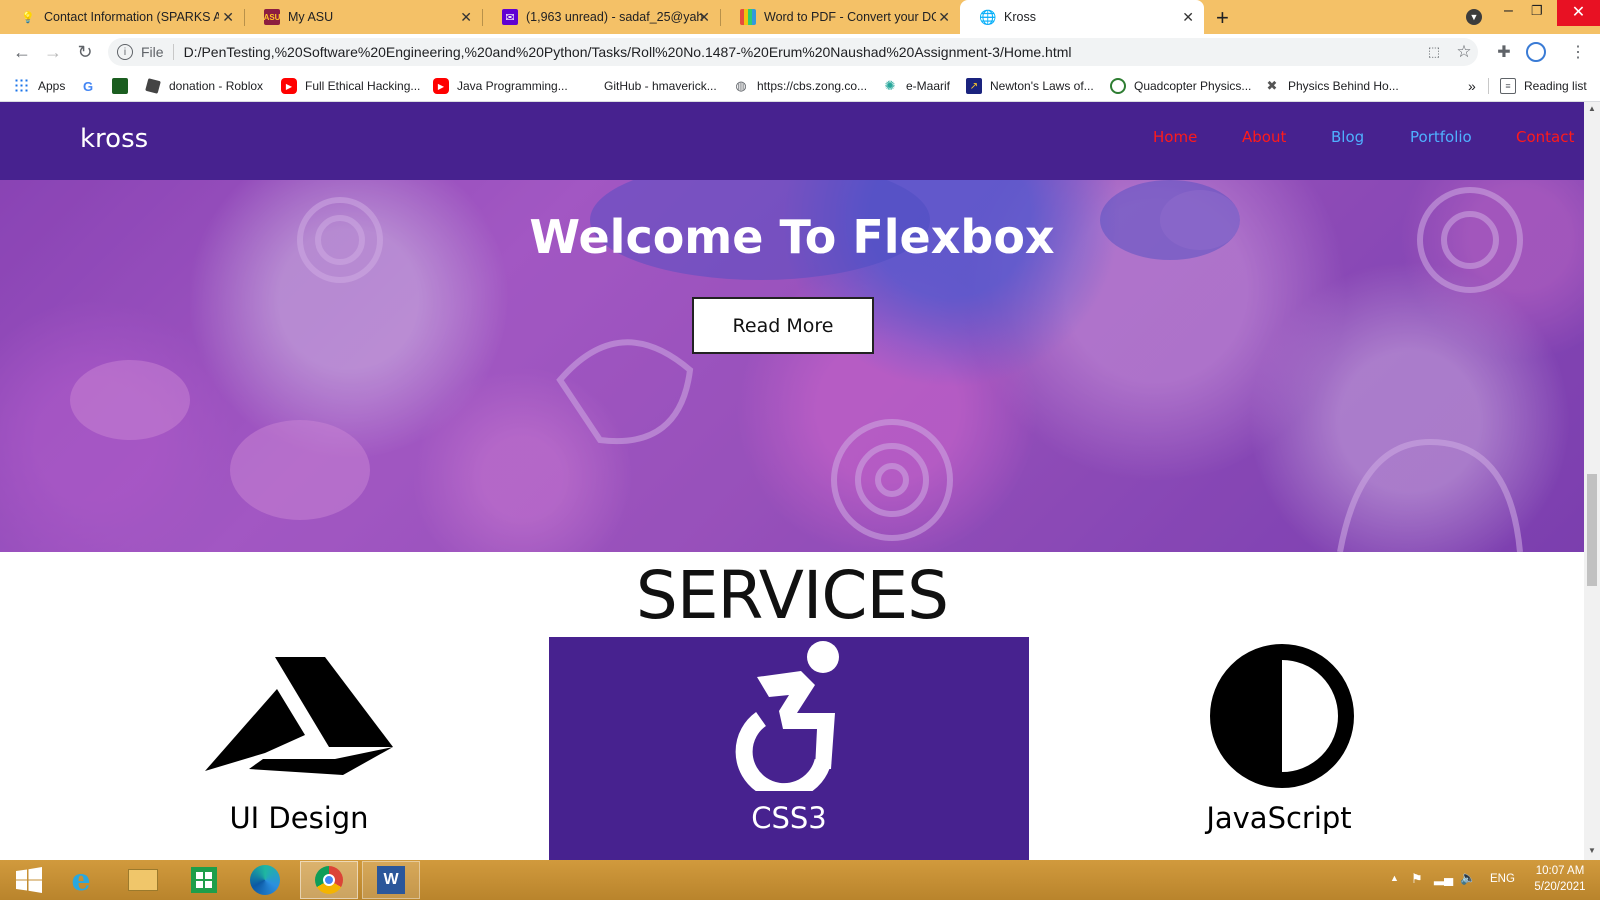  What do you see at coordinates (1592, 850) in the screenshot?
I see `scroll-down-icon: ▼` at bounding box center [1592, 850].